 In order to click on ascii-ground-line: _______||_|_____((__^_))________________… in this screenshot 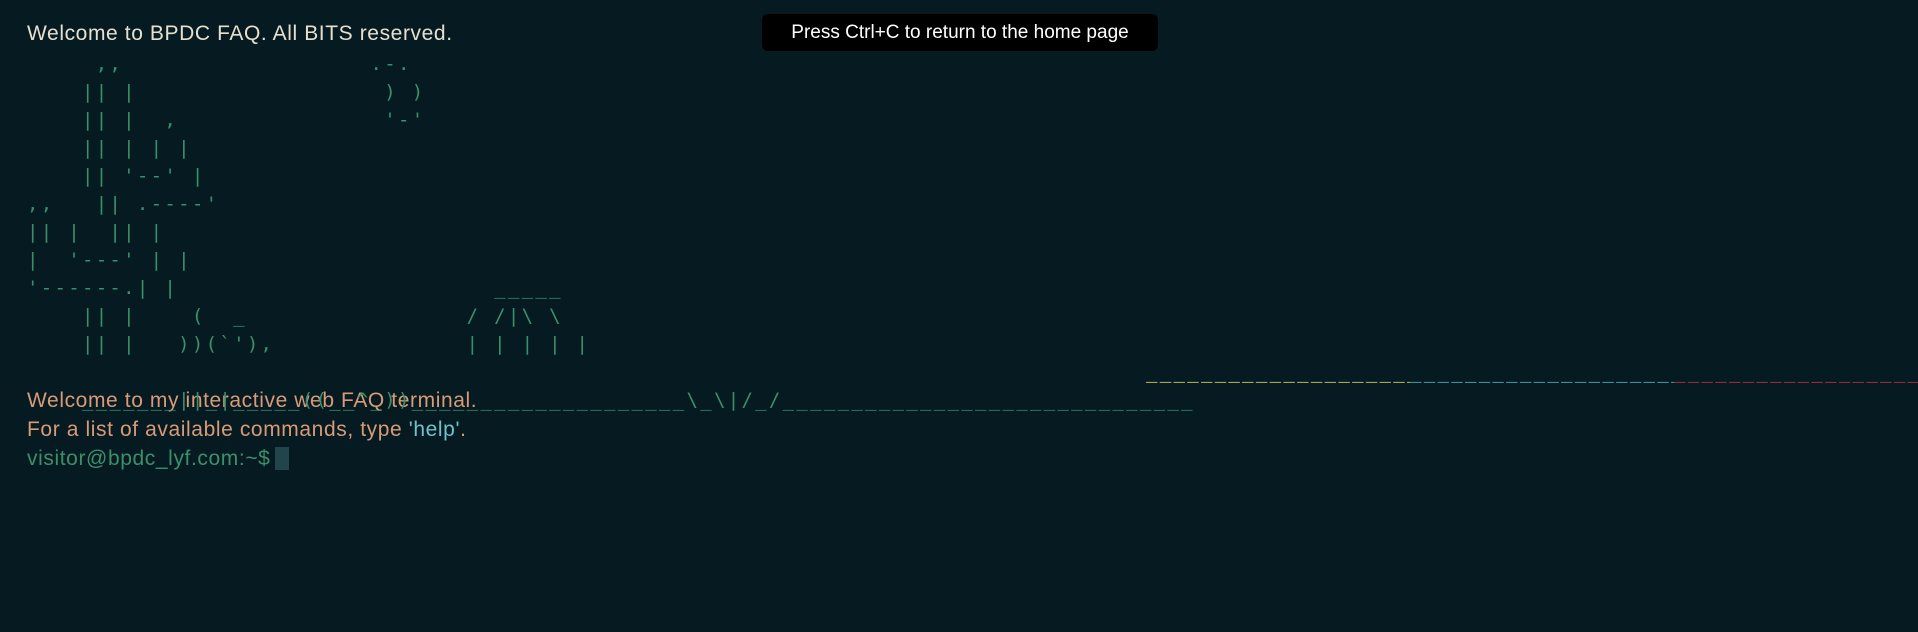, I will do `click(972, 384)`.